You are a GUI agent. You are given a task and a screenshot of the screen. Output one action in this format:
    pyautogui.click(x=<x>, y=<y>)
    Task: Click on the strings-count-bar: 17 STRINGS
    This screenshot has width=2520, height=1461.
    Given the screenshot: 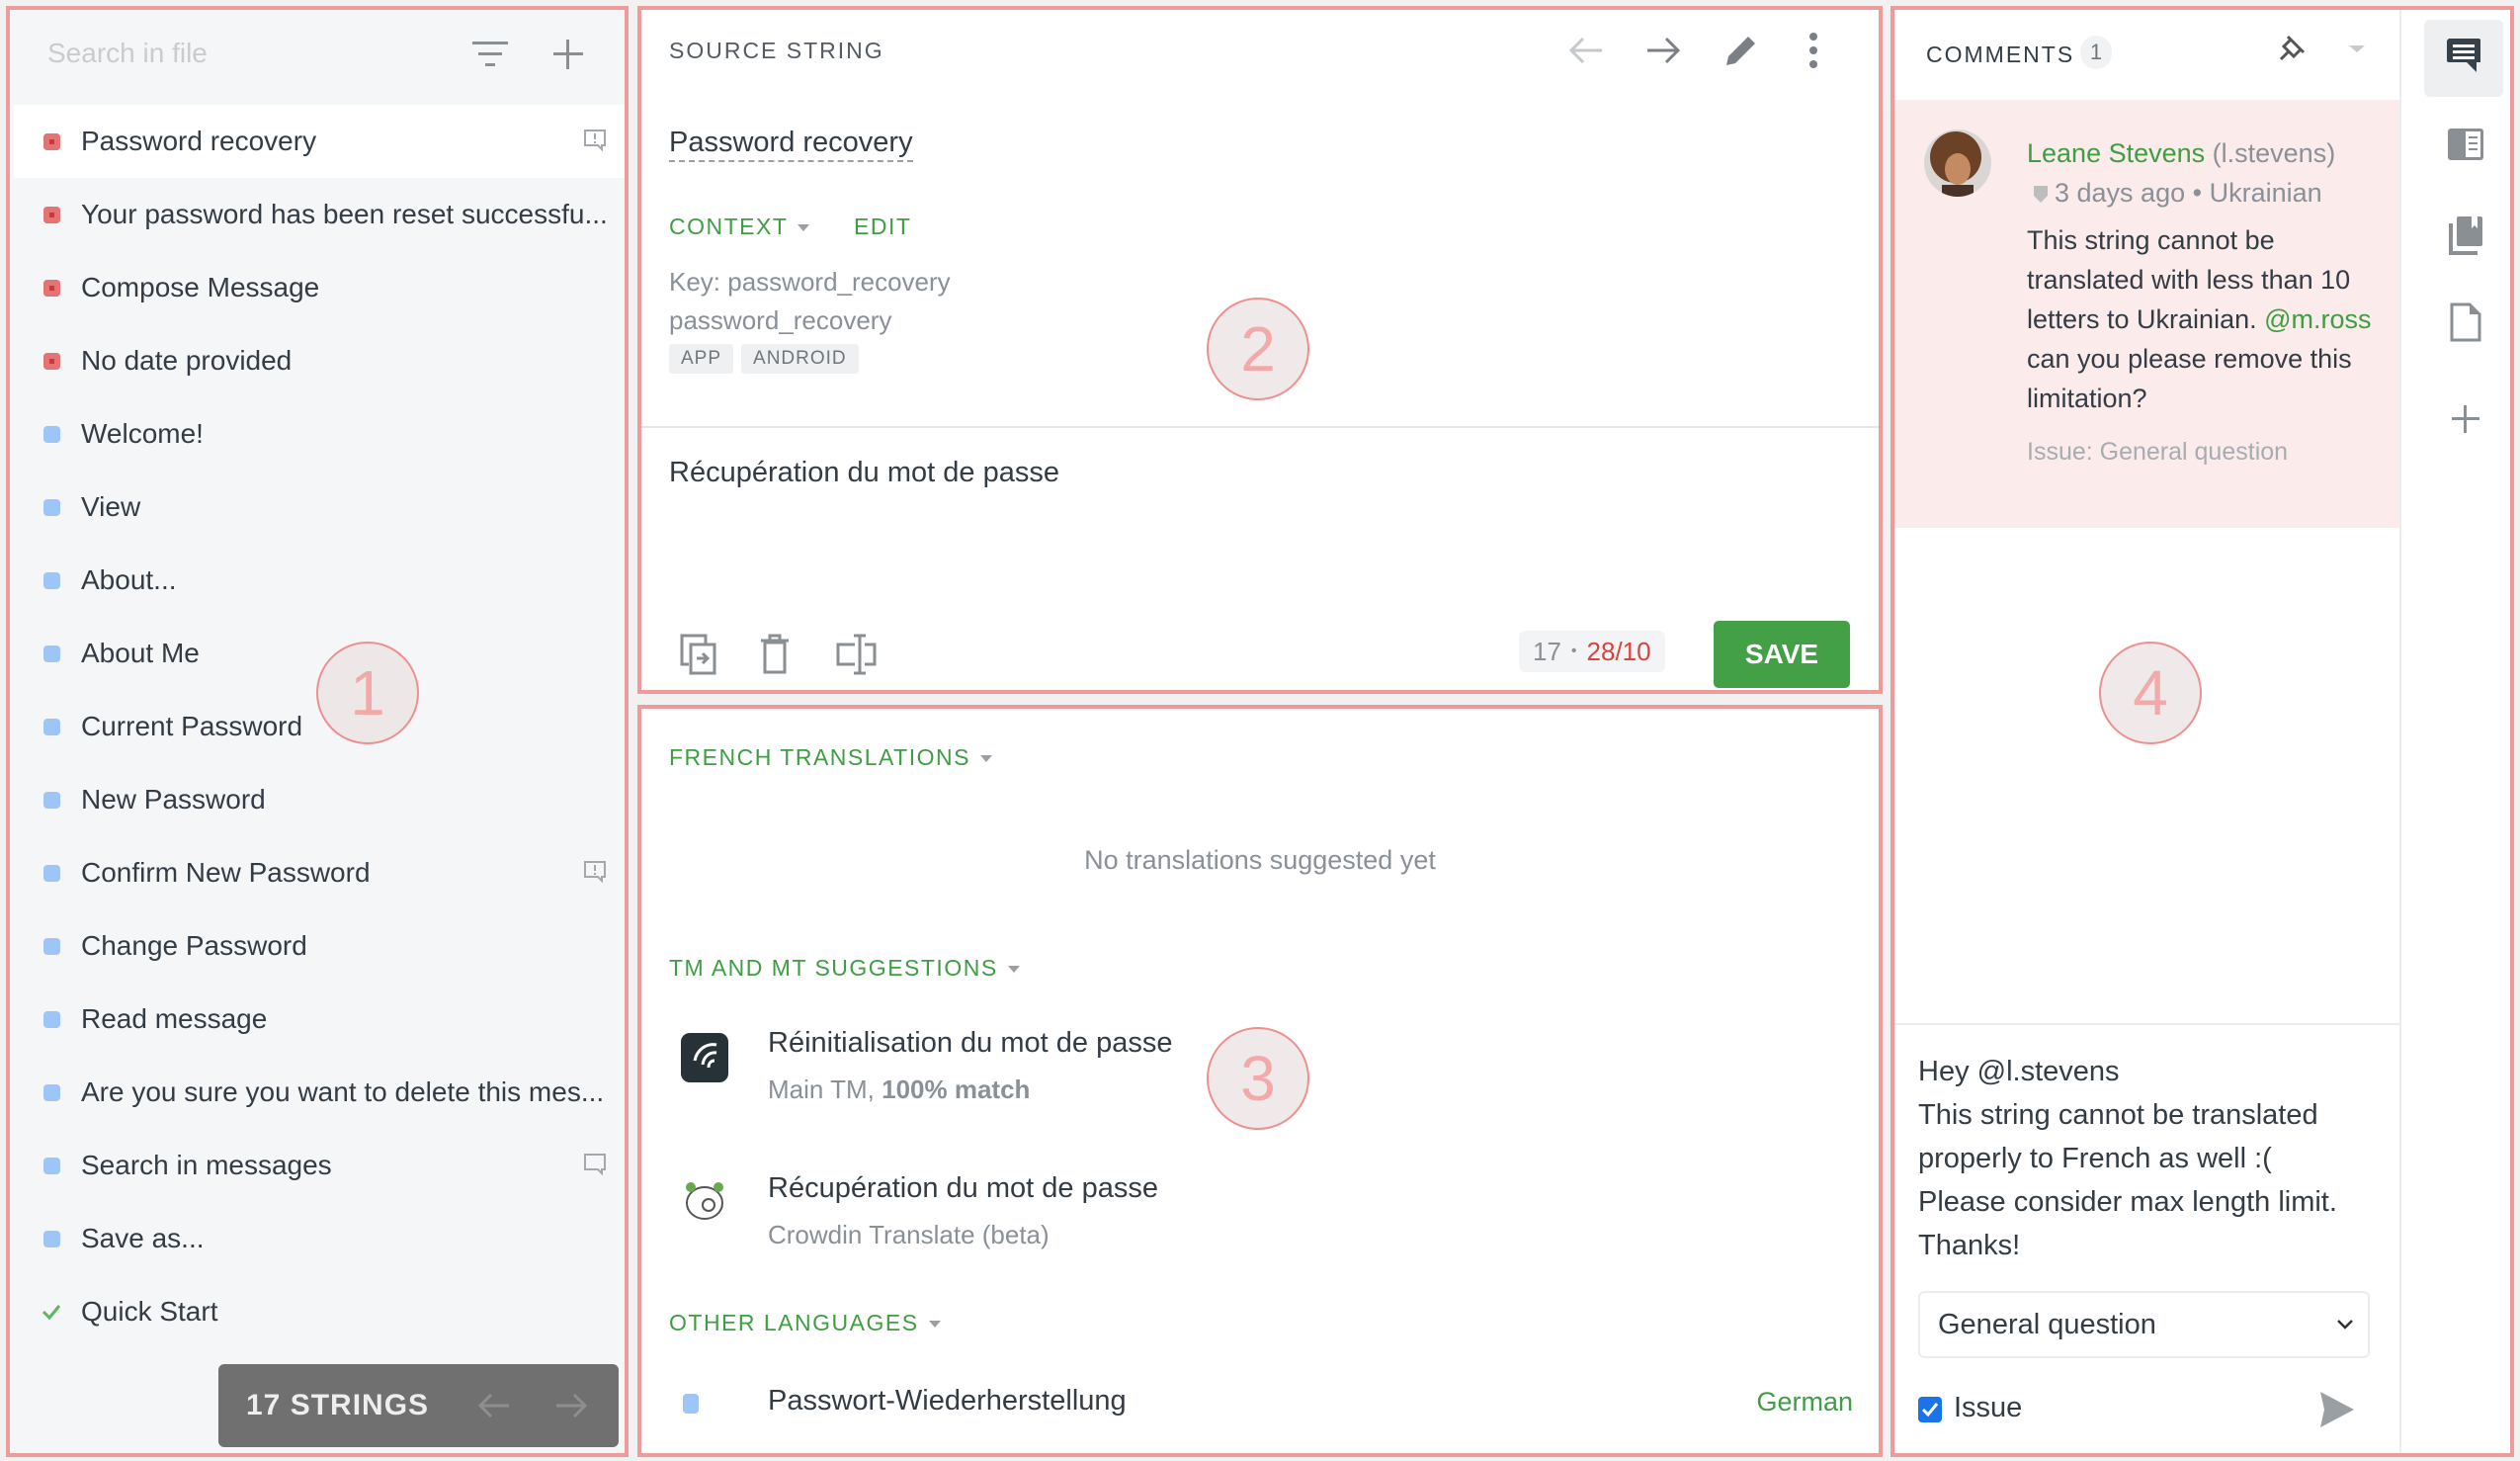 What is the action you would take?
    pyautogui.click(x=418, y=1406)
    